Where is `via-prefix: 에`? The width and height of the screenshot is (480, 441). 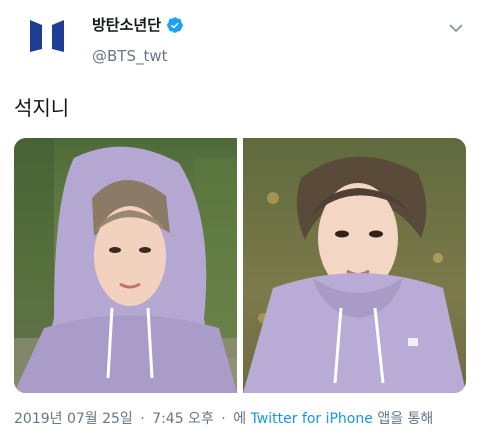 via-prefix: 에 is located at coordinates (240, 419).